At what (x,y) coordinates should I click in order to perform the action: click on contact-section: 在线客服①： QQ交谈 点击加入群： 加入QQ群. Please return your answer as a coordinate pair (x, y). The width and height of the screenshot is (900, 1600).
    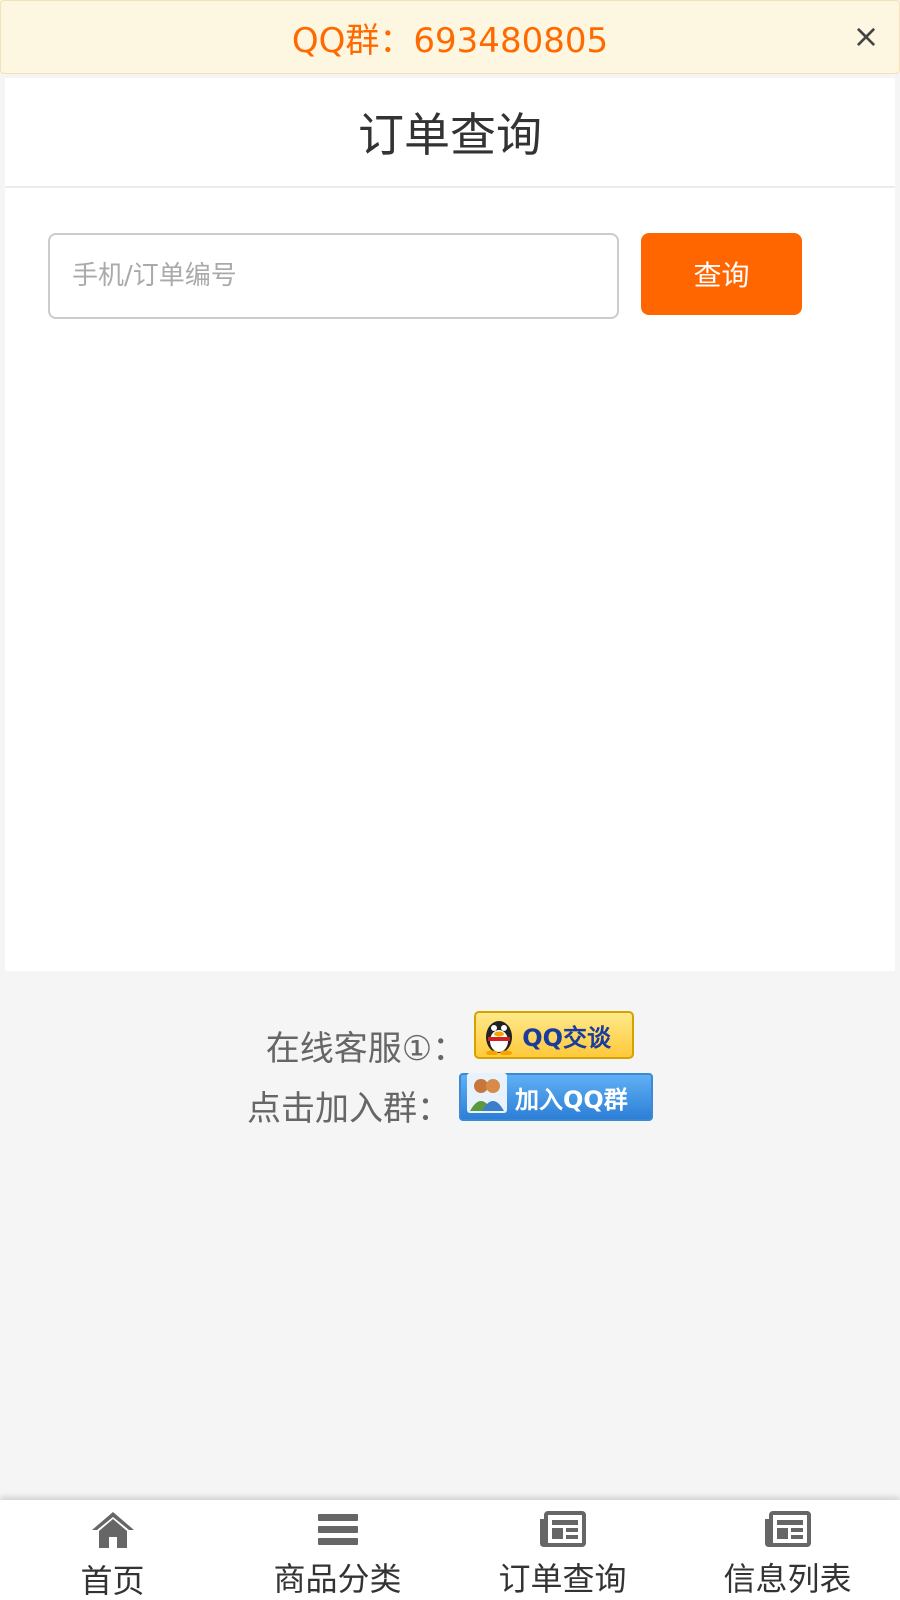
    Looking at the image, I should click on (450, 1073).